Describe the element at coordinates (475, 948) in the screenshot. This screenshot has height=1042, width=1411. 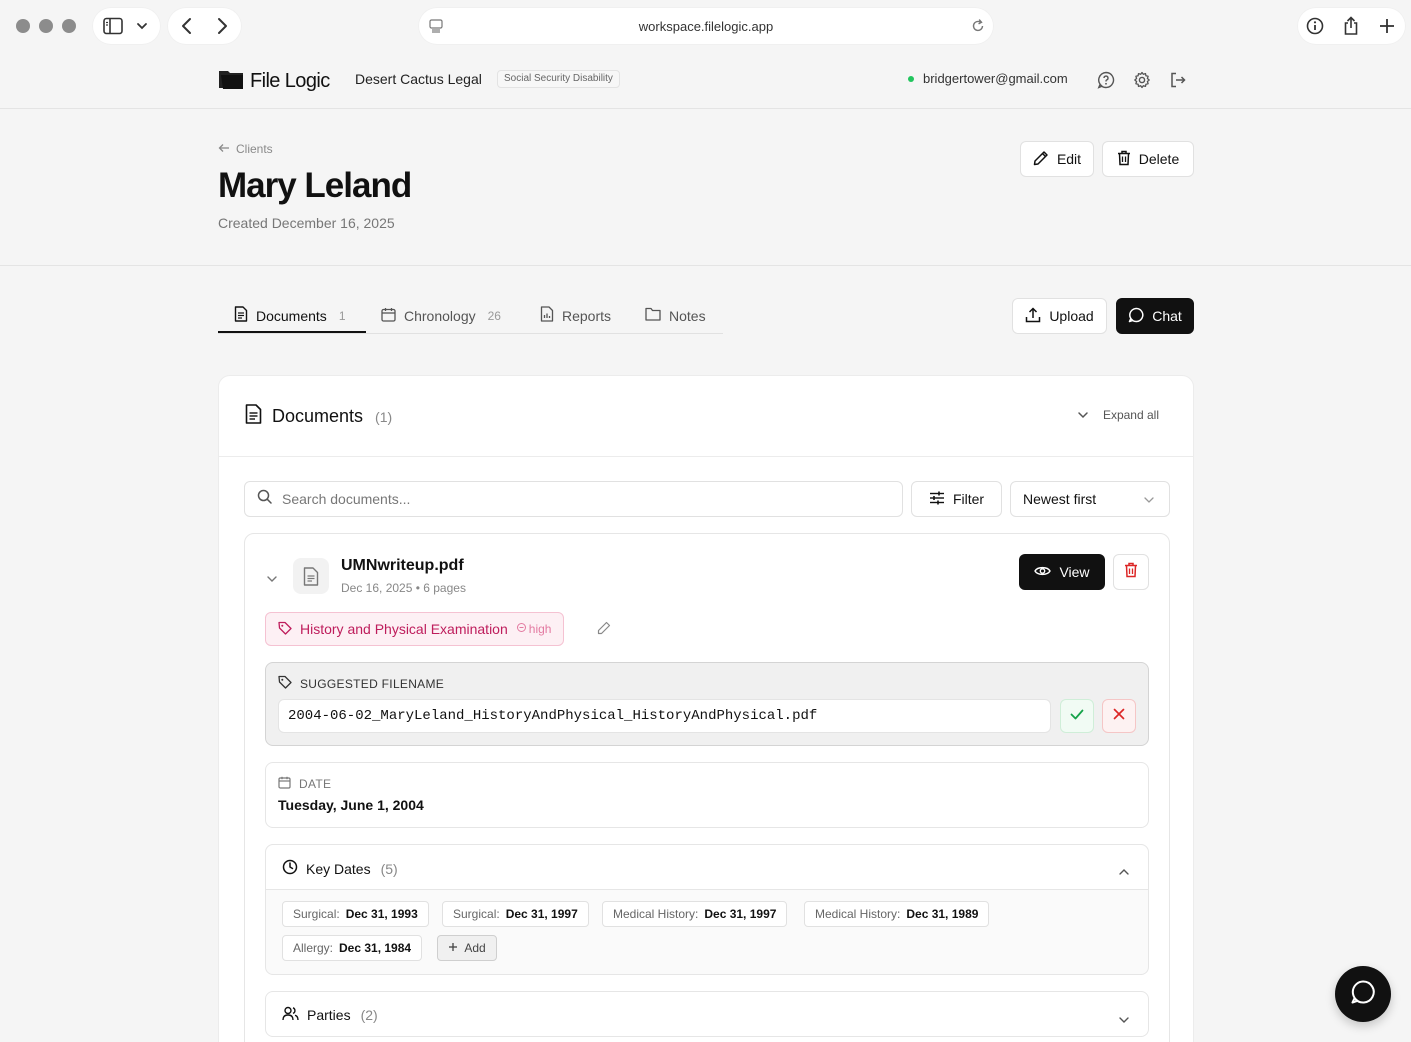
I see `add-label: Add` at that location.